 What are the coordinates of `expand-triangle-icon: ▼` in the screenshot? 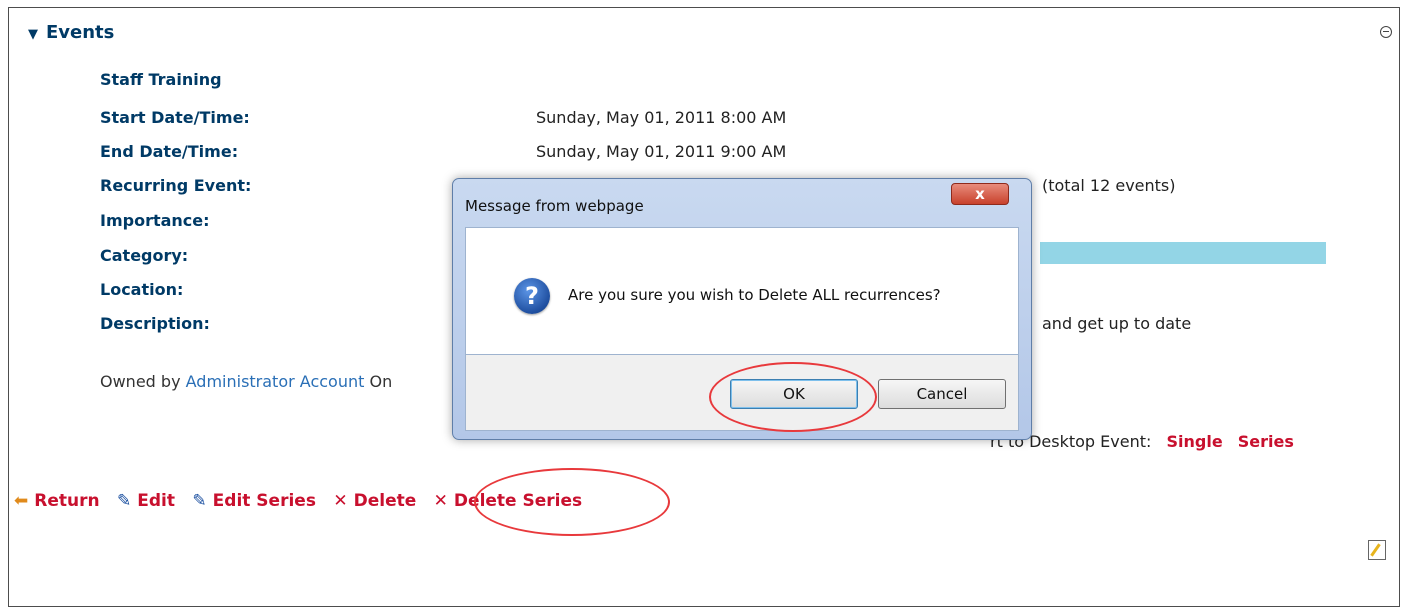 It's located at (33, 34).